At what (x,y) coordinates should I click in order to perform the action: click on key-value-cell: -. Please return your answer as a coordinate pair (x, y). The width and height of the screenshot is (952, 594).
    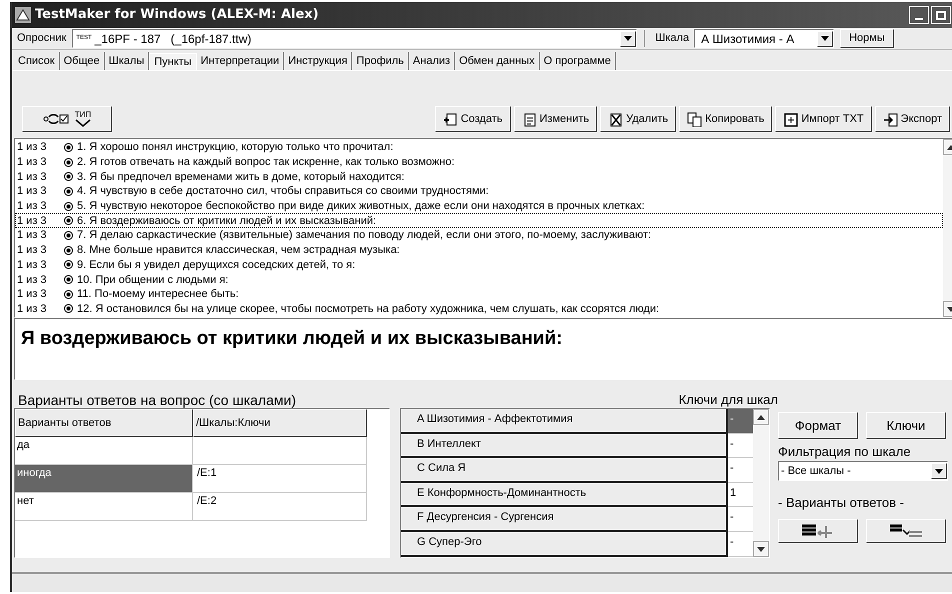
    Looking at the image, I should click on (740, 421).